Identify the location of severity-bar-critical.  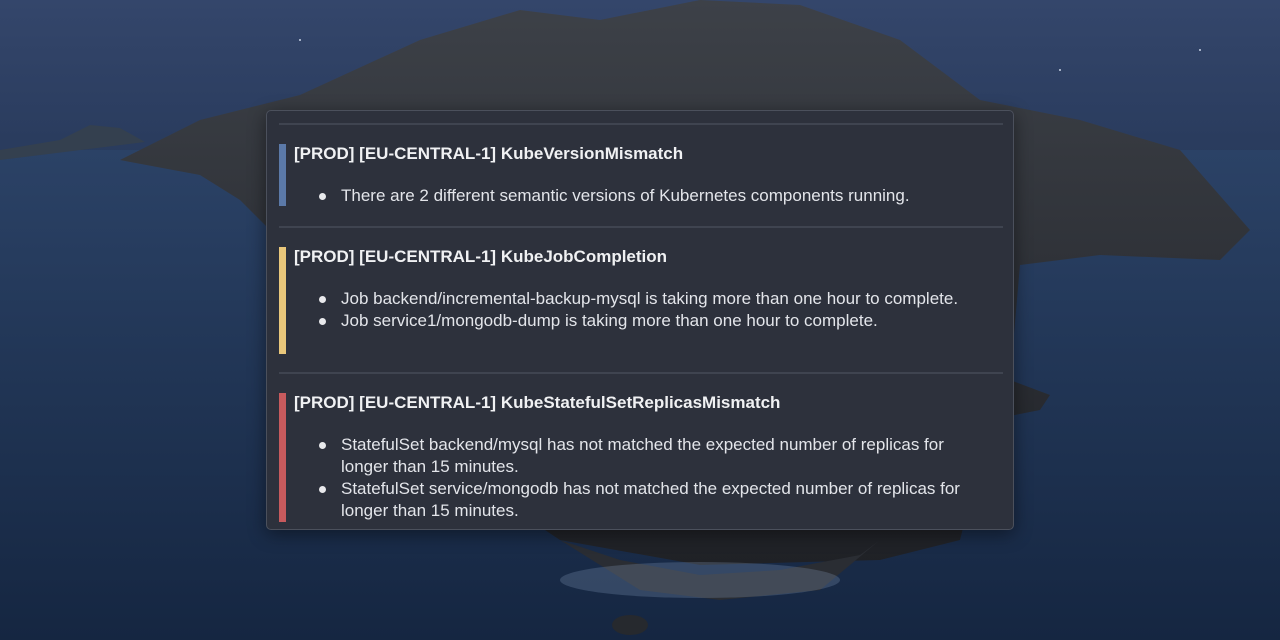
(282, 457).